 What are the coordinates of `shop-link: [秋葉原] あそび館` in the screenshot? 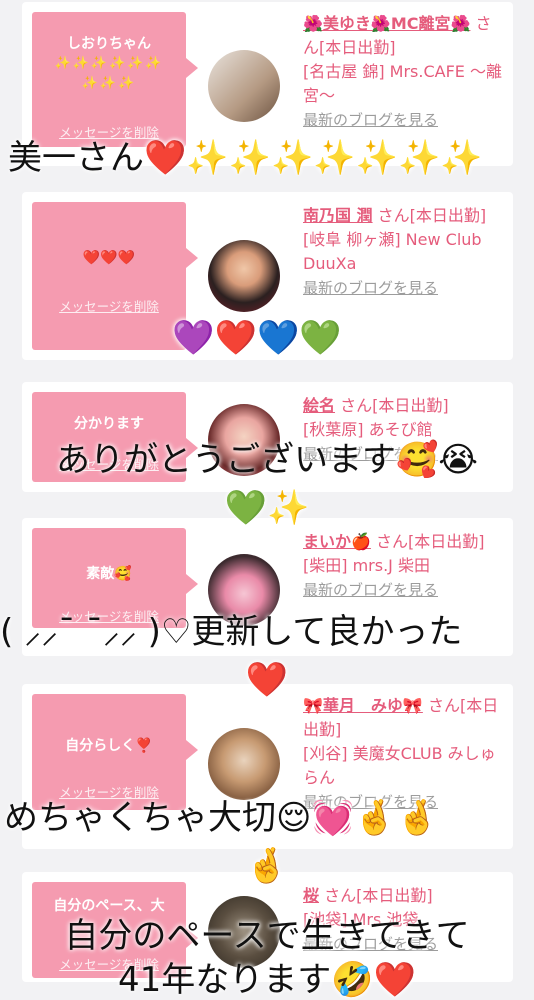 It's located at (368, 429).